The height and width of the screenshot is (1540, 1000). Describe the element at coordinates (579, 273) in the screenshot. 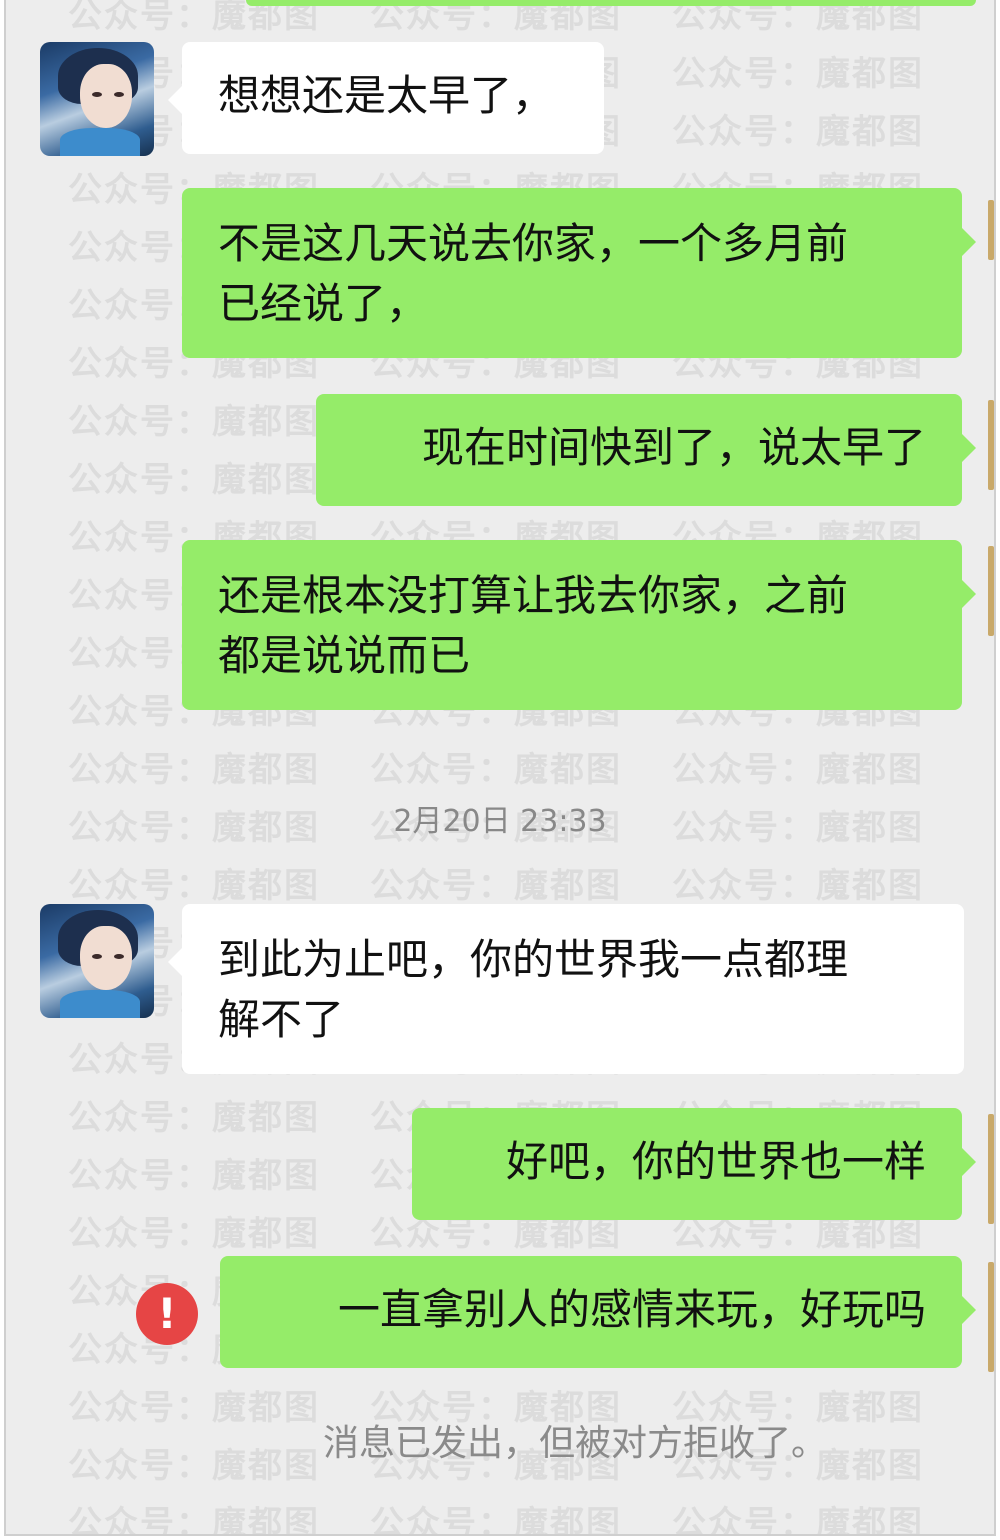

I see `message-bubble-sent: 不是这几天说去你家，一个多月前 已经说了，` at that location.